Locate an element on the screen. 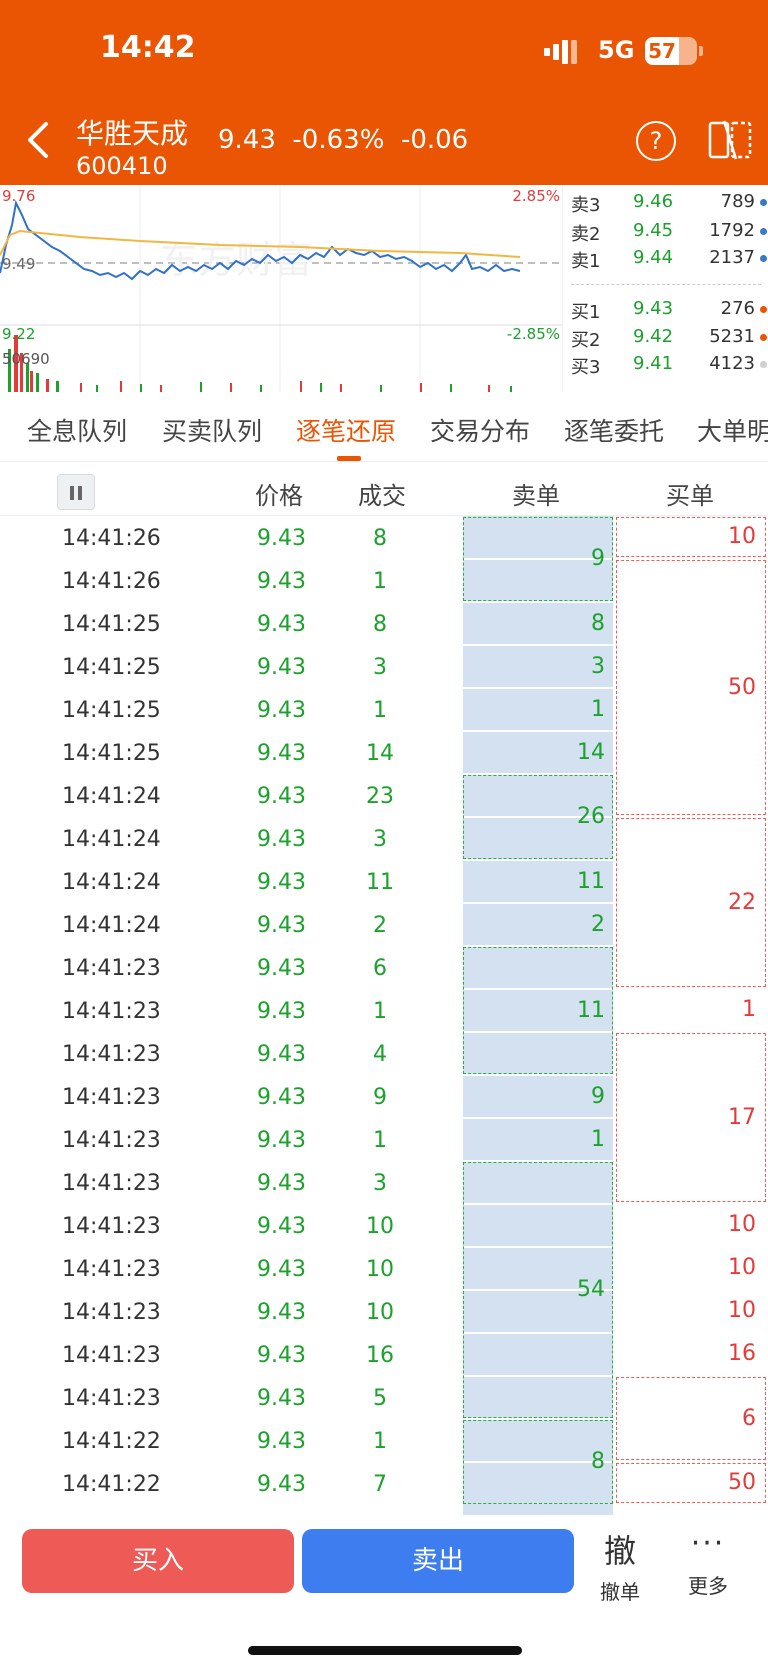 The width and height of the screenshot is (768, 1667). tab-large-orders: 大单明 is located at coordinates (732, 430).